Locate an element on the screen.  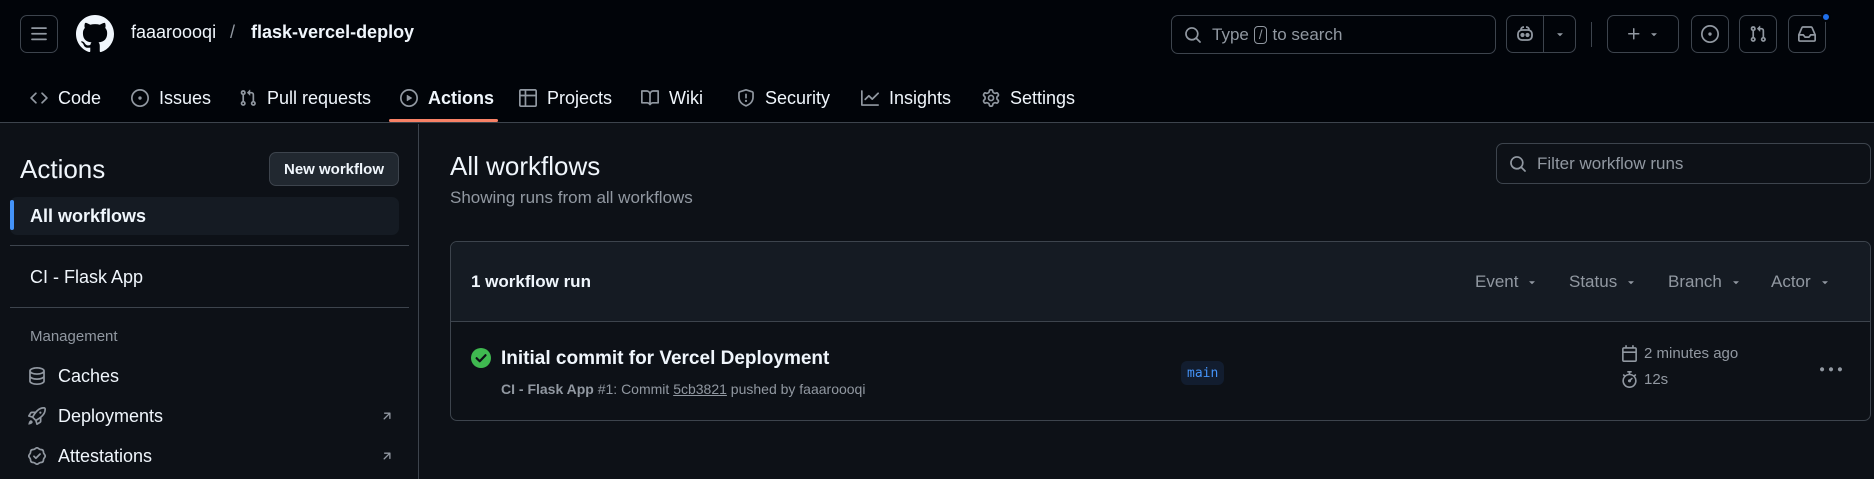
branch-label: main is located at coordinates (1203, 373).